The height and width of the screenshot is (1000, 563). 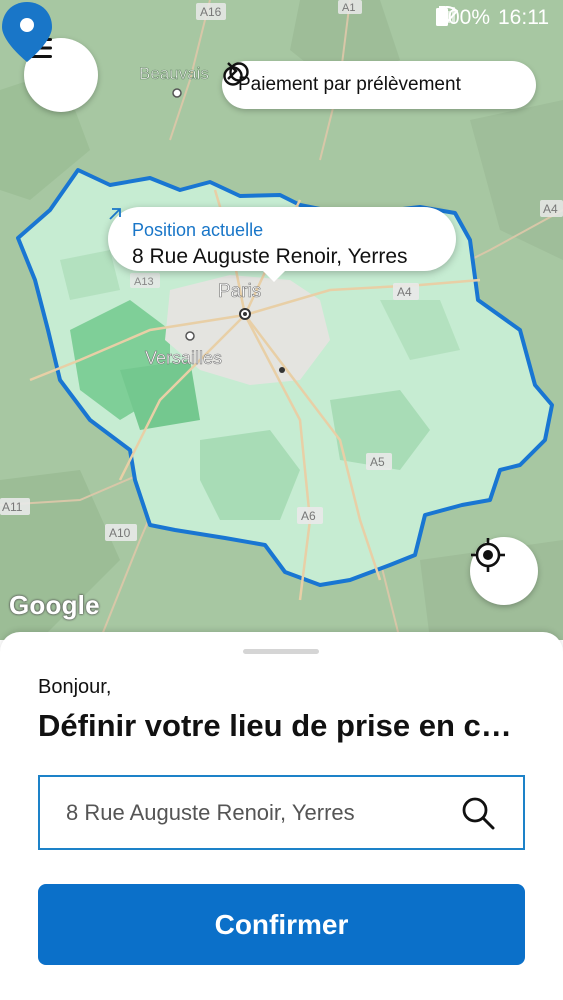 I want to click on road-shield-a5: A5, so click(x=379, y=461).